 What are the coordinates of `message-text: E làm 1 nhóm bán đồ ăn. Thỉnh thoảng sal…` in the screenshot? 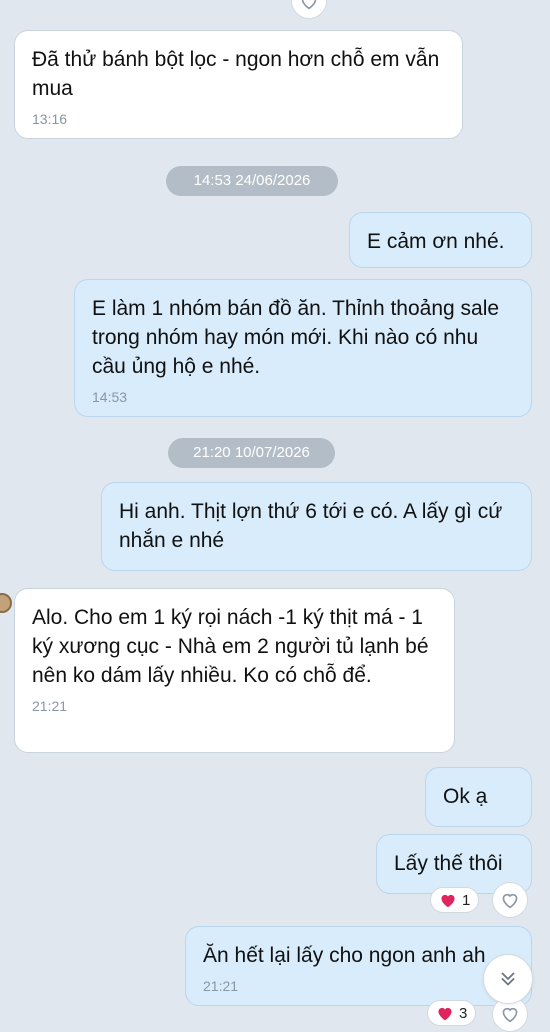 It's located at (298, 337).